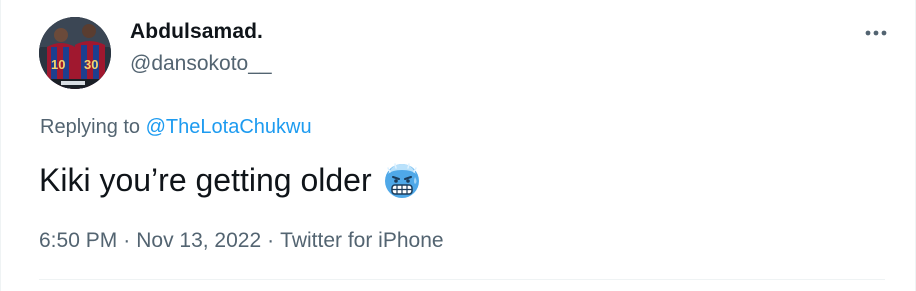 Image resolution: width=916 pixels, height=291 pixels. I want to click on avatar-jersey-number-2: 30, so click(91, 64).